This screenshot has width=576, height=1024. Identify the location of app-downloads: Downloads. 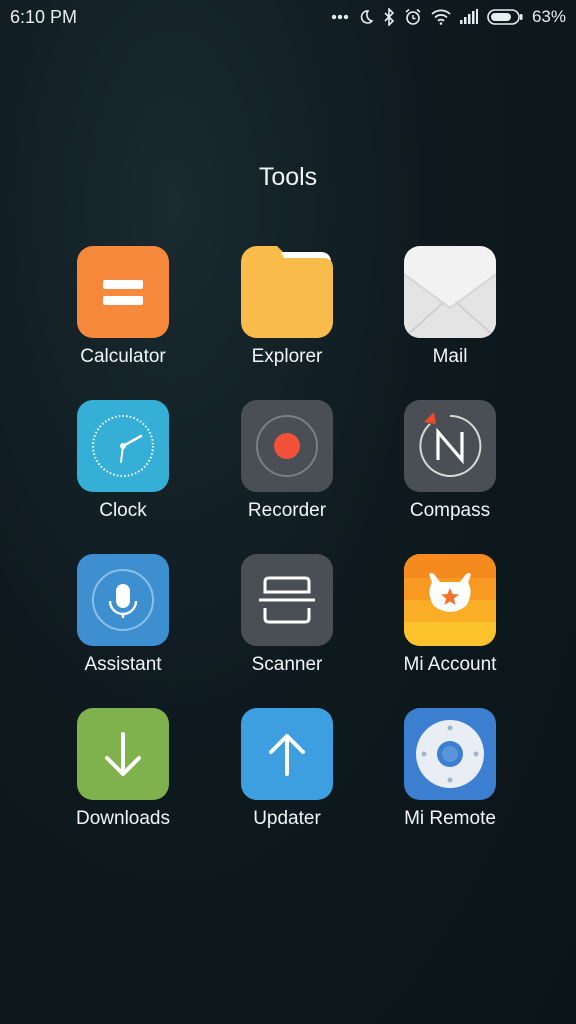
(123, 778).